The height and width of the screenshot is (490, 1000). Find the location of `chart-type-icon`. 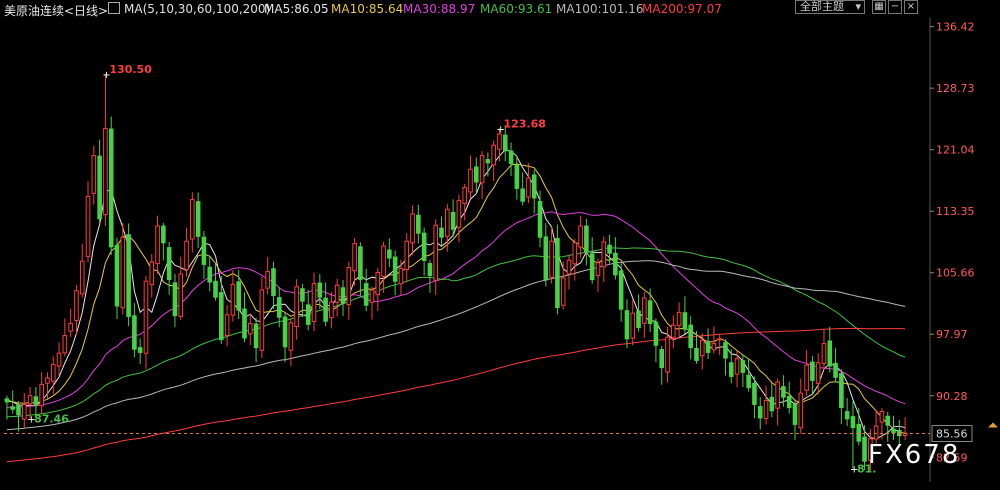

chart-type-icon is located at coordinates (114, 8).